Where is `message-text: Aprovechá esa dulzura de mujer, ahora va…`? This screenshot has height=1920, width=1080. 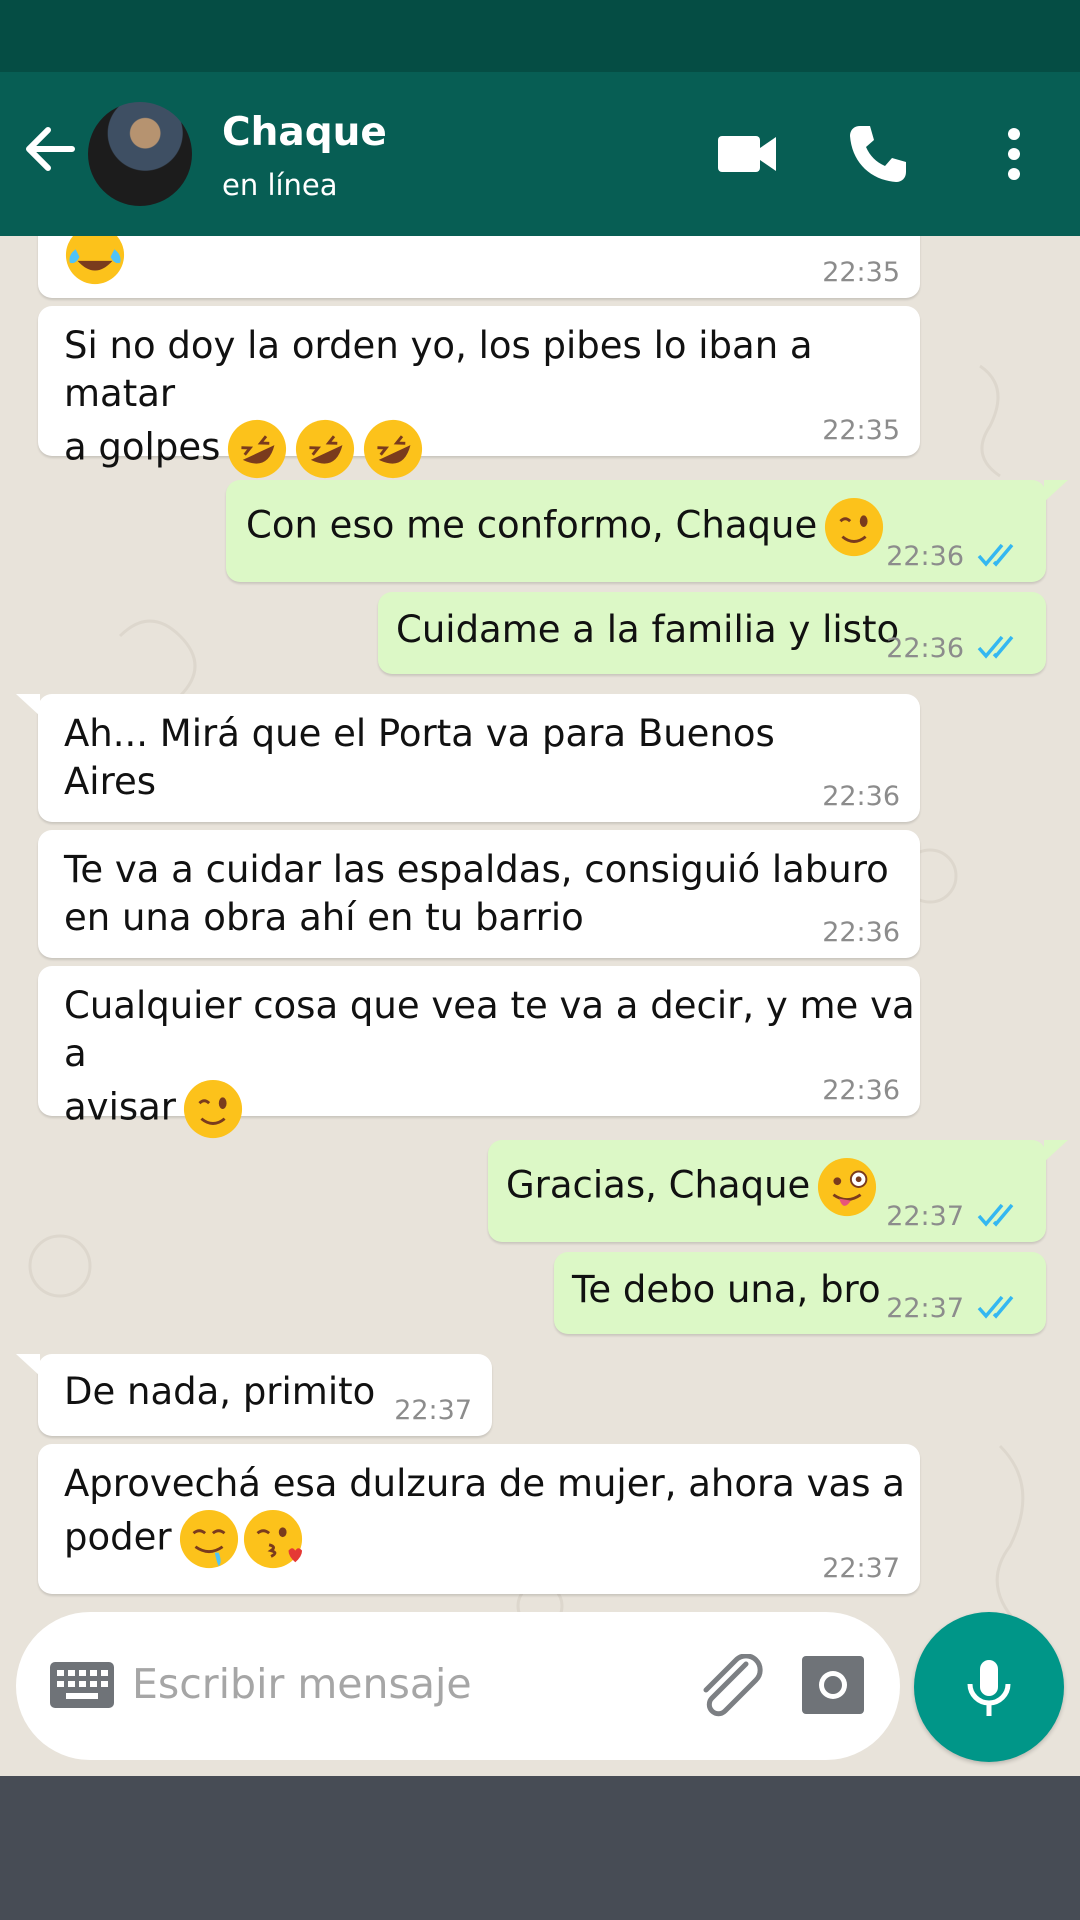 message-text: Aprovechá esa dulzura de mujer, ahora va… is located at coordinates (484, 1515).